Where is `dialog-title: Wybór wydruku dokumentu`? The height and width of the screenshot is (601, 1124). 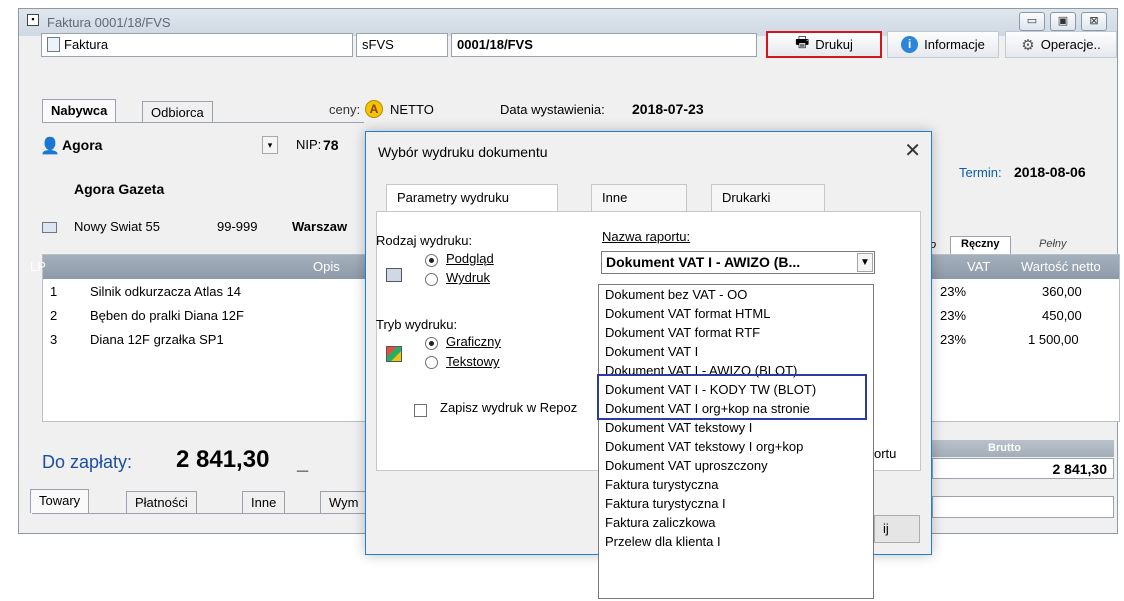 dialog-title: Wybór wydruku dokumentu is located at coordinates (463, 152).